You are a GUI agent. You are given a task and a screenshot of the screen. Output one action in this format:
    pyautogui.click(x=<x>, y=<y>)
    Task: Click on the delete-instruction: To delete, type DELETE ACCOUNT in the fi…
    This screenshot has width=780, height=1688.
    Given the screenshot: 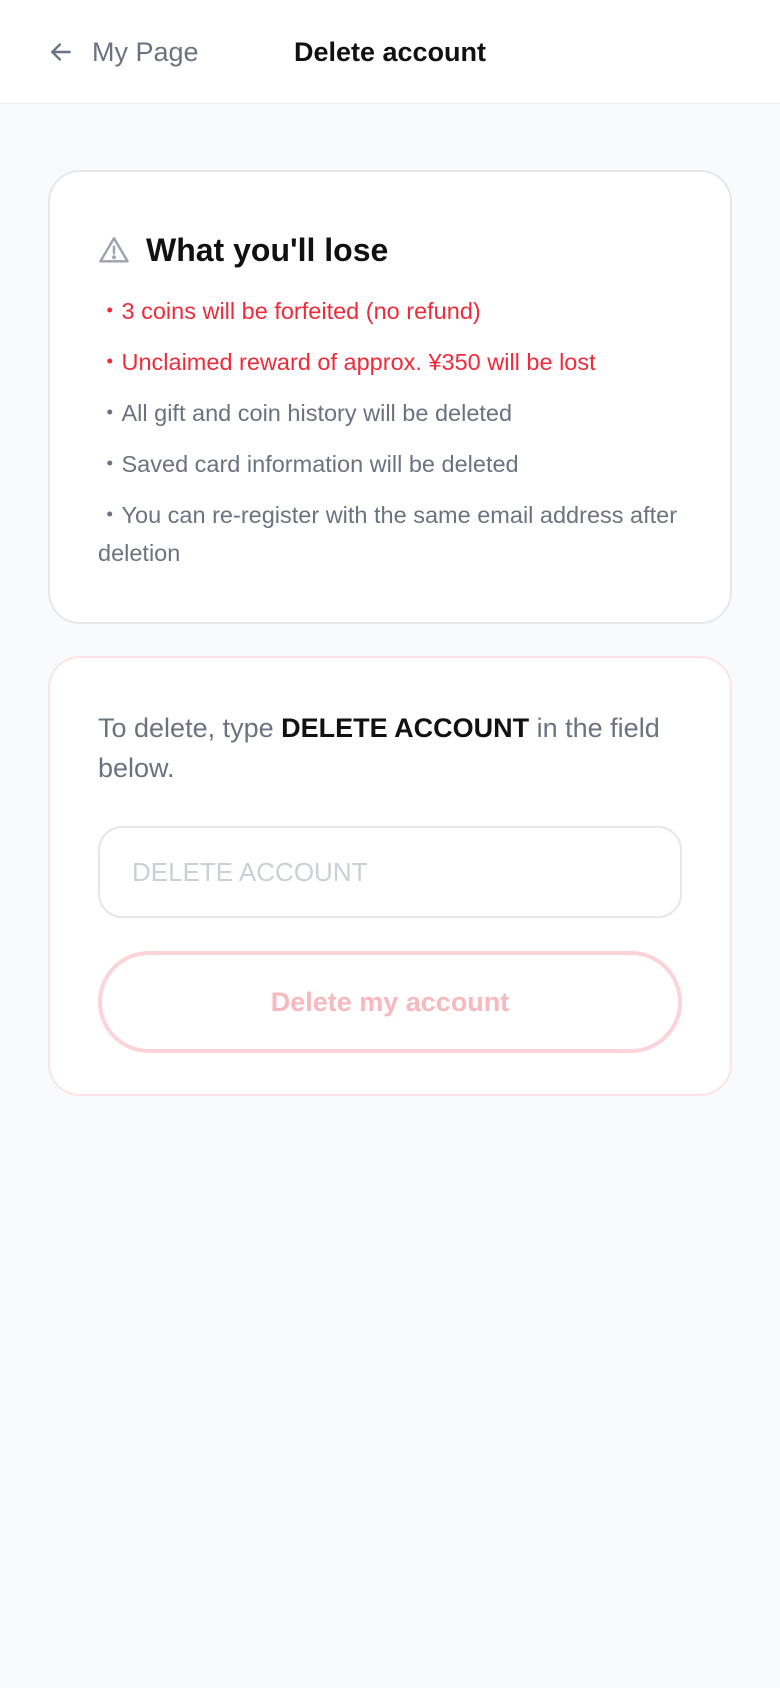 What is the action you would take?
    pyautogui.click(x=390, y=748)
    